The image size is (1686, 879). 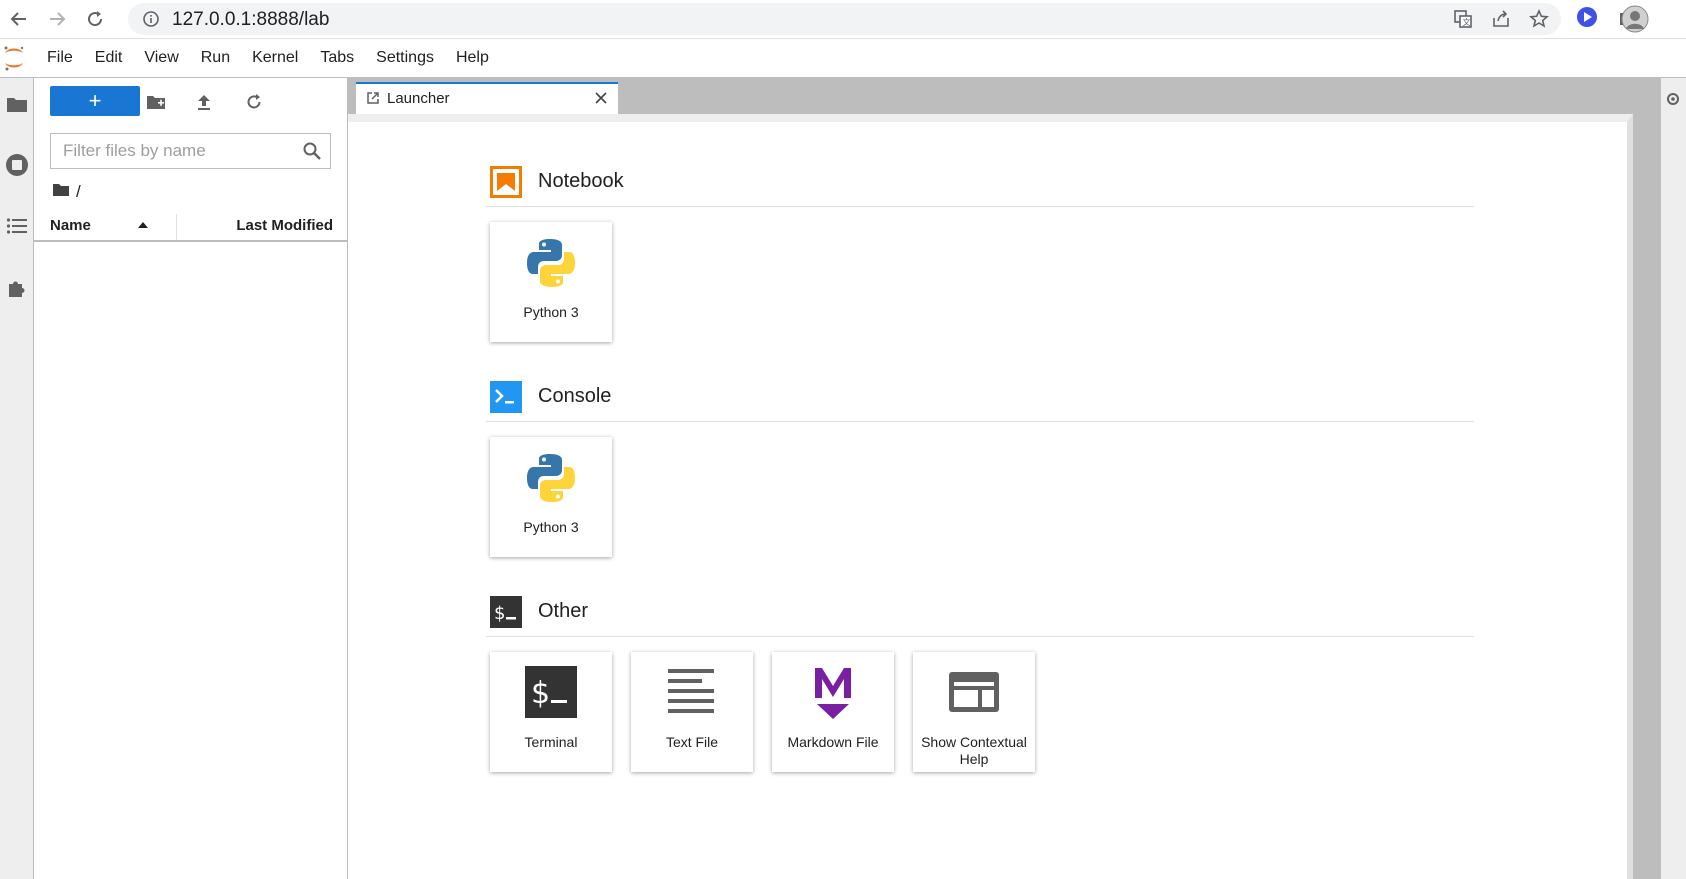 What do you see at coordinates (581, 181) in the screenshot?
I see `notebook-section-title: Notebook` at bounding box center [581, 181].